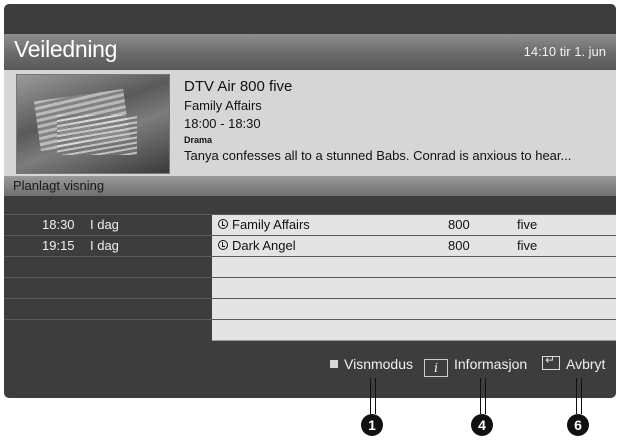 The image size is (620, 442). Describe the element at coordinates (93, 124) in the screenshot. I see `program-thumbnail` at that location.